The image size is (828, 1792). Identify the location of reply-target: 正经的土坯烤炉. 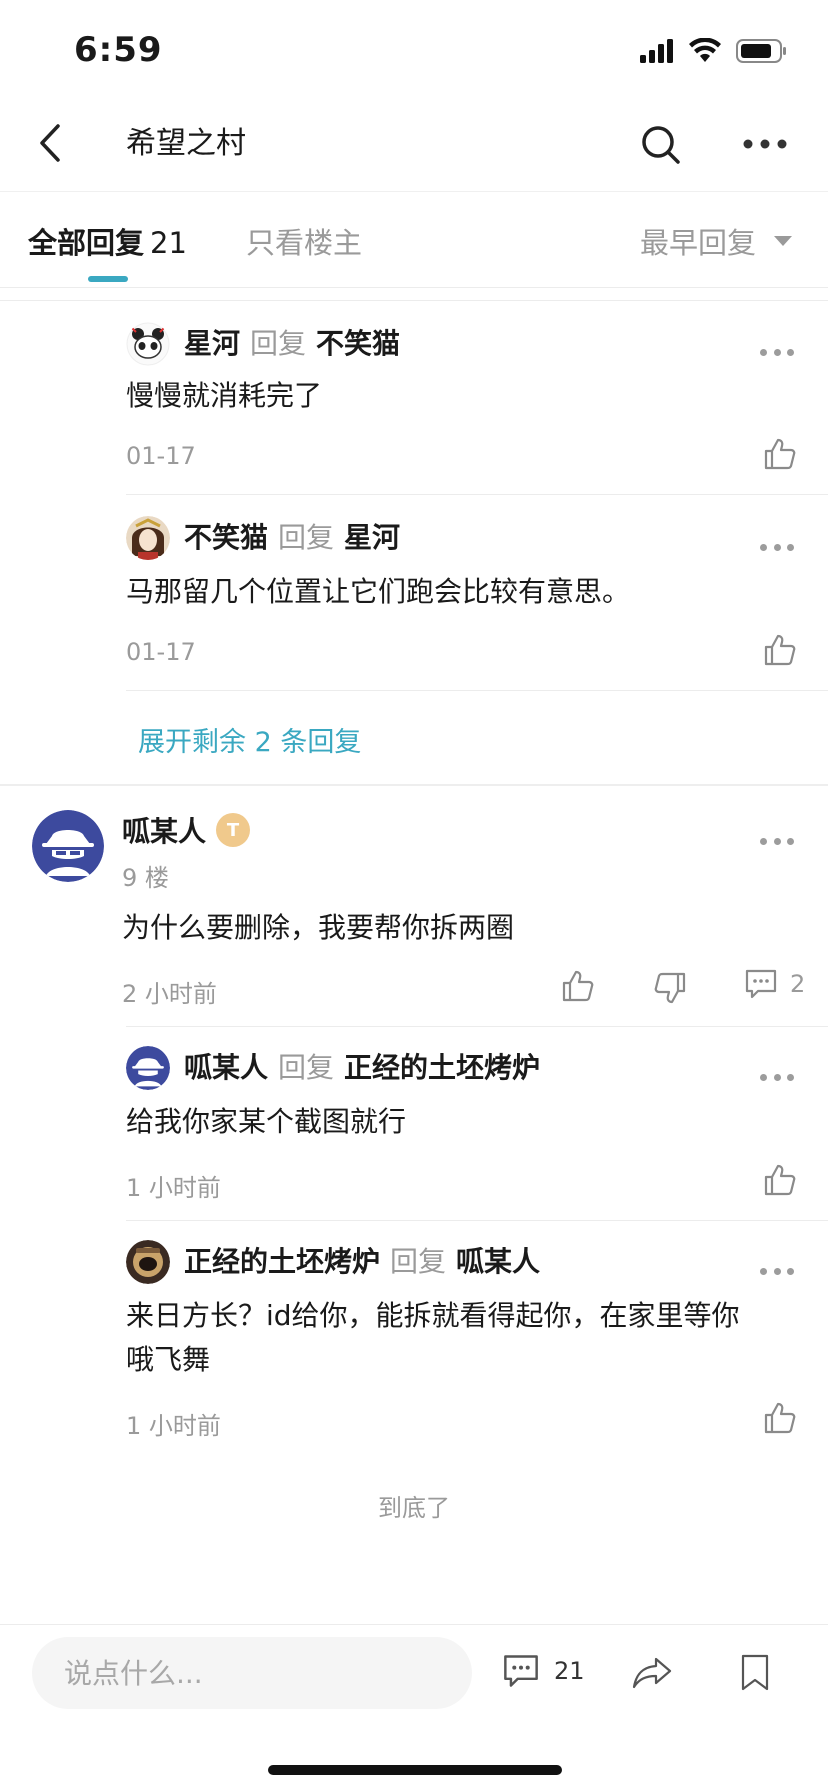
(442, 1067).